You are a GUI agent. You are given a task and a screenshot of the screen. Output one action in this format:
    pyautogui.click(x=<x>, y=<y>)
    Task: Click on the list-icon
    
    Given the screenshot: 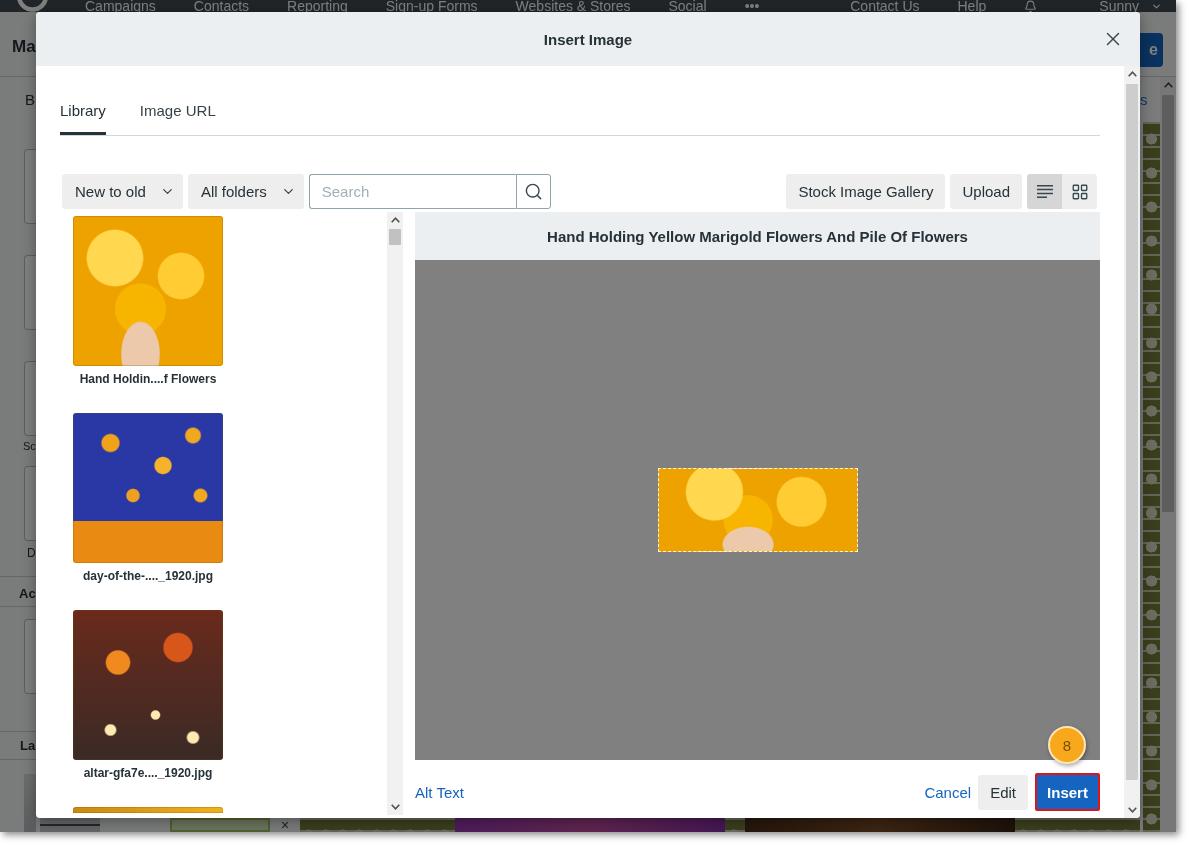 What is the action you would take?
    pyautogui.click(x=1044, y=191)
    